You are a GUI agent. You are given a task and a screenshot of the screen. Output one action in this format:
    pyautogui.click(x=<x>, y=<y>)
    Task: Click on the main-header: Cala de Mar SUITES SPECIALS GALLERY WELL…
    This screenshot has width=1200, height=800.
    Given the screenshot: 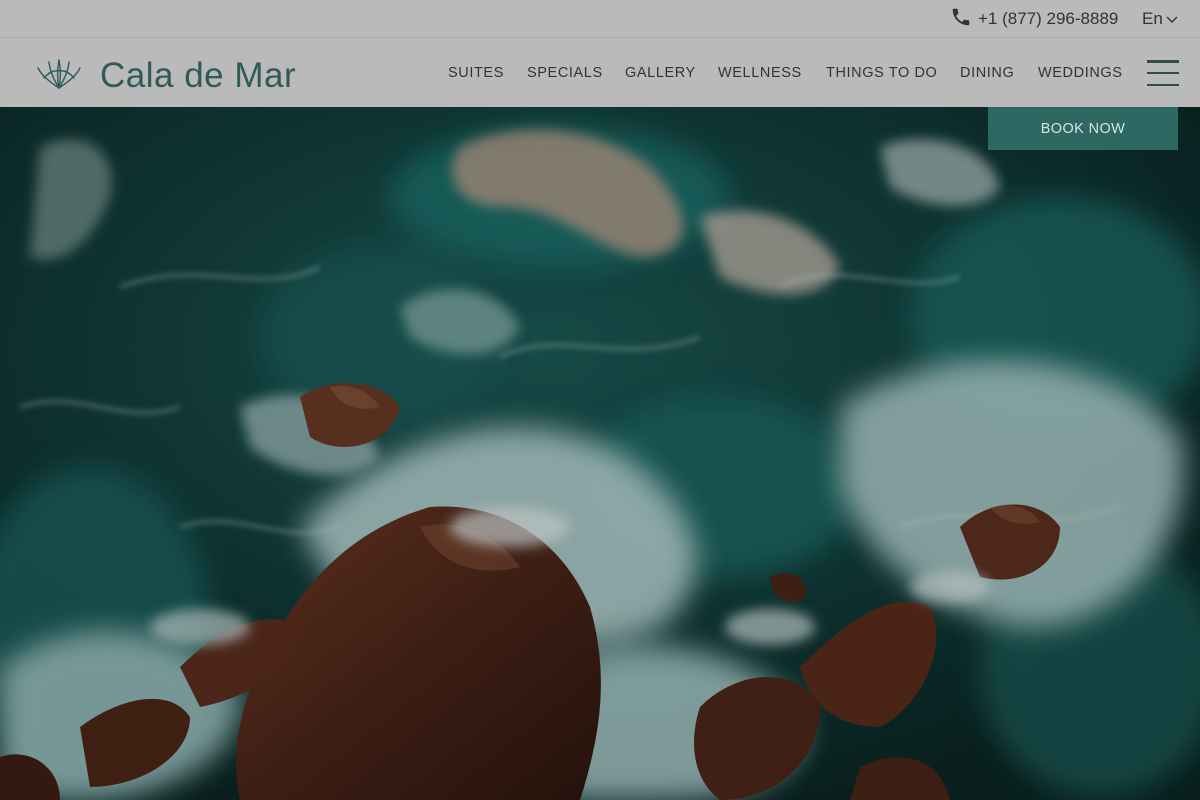 What is the action you would take?
    pyautogui.click(x=600, y=72)
    